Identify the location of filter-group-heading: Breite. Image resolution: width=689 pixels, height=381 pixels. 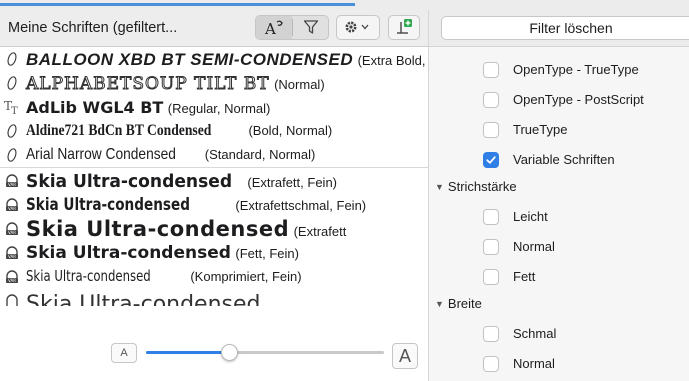
(464, 303).